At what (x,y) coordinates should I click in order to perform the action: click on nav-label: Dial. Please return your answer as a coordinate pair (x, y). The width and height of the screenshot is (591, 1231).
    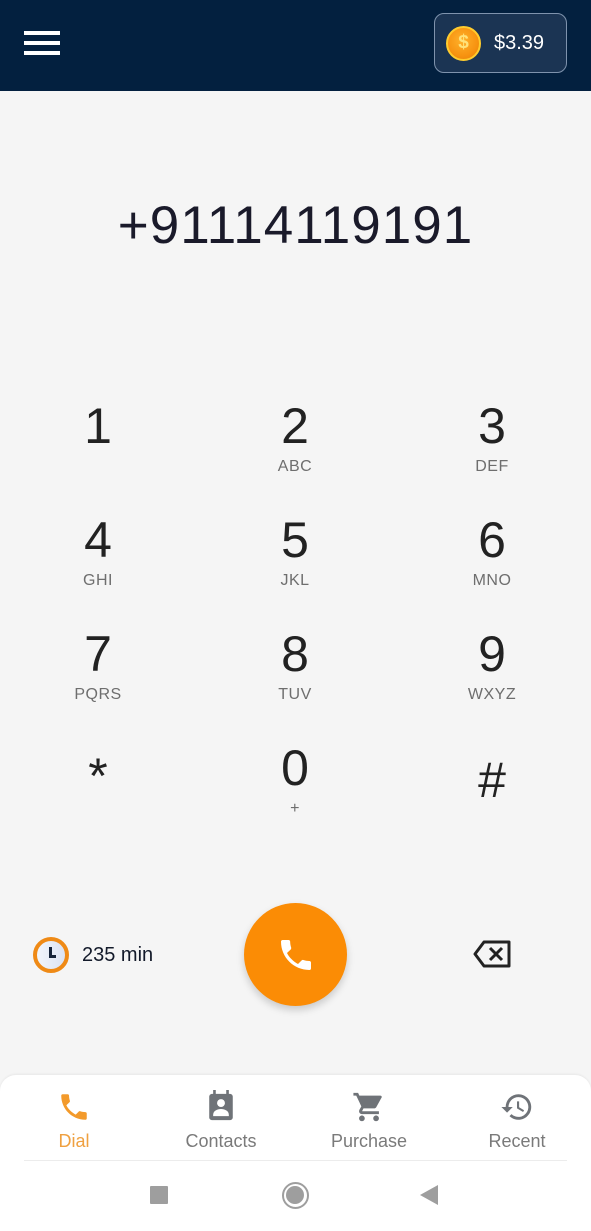
    Looking at the image, I should click on (74, 1141).